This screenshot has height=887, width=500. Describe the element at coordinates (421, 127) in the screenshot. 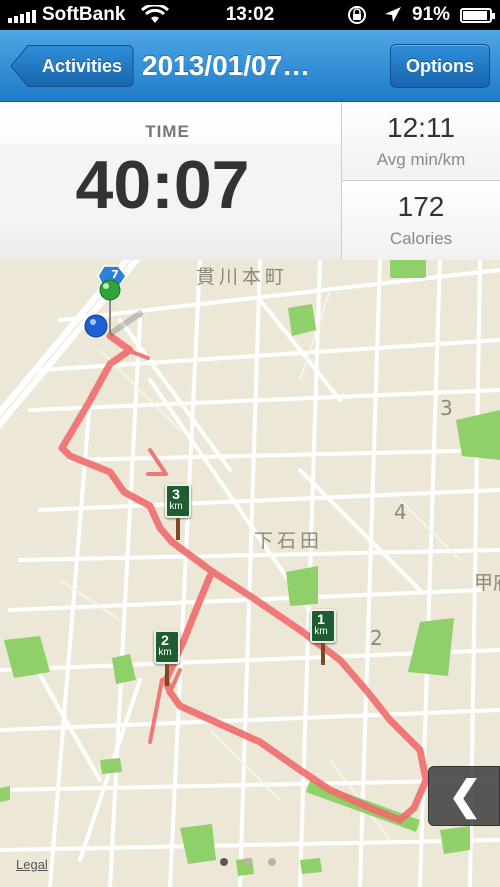

I see `pace-value: 12:11` at that location.